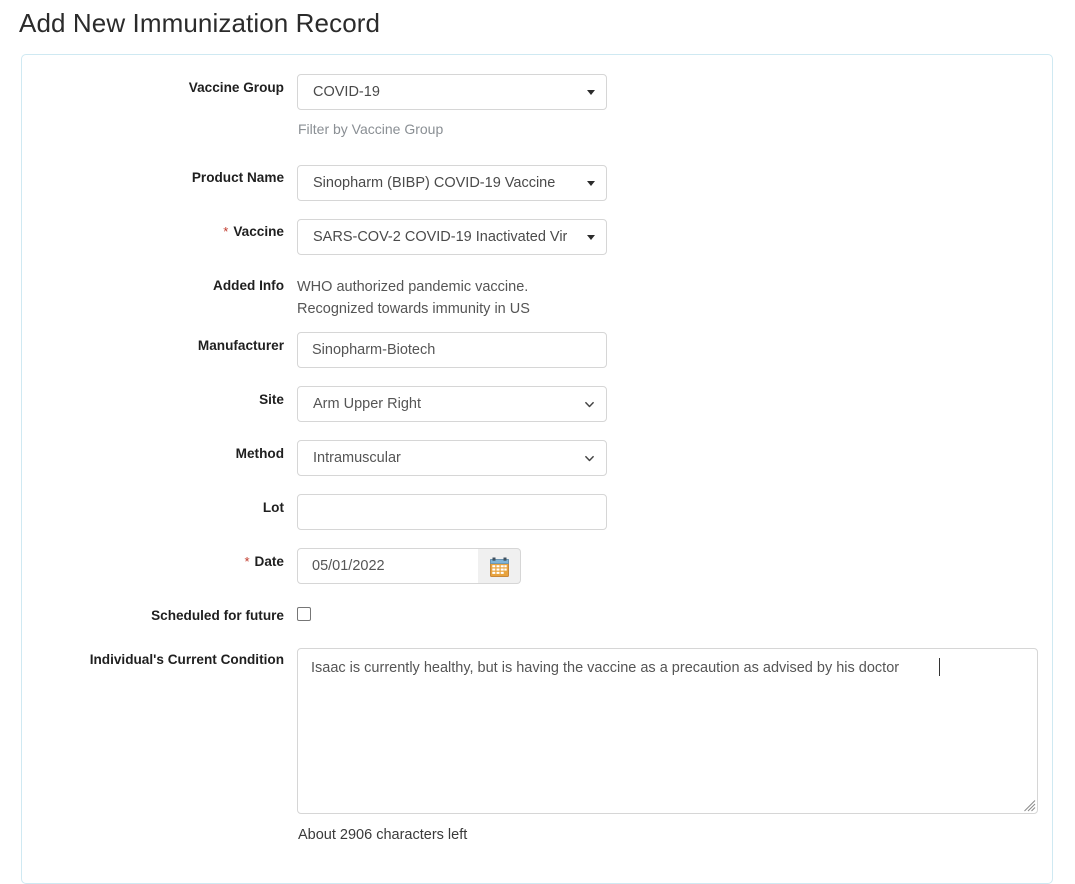 Image resolution: width=1075 pixels, height=884 pixels. I want to click on label-date: * Date, so click(153, 561).